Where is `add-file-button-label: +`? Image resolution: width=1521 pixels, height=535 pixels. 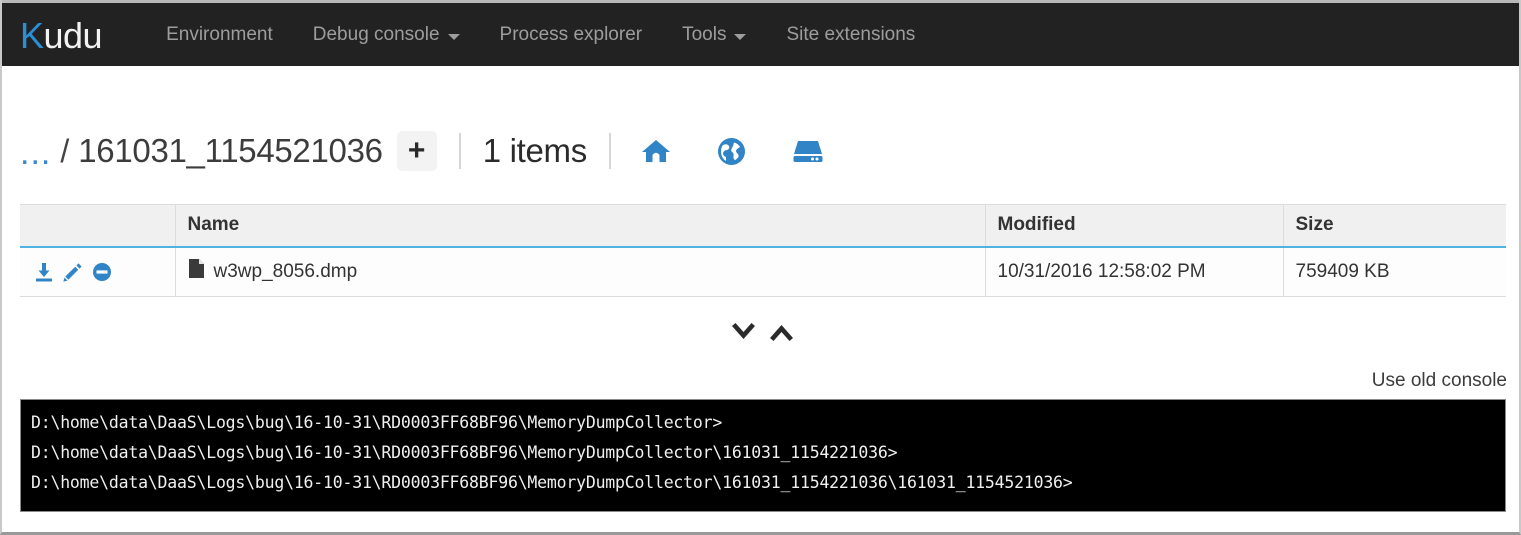 add-file-button-label: + is located at coordinates (416, 150).